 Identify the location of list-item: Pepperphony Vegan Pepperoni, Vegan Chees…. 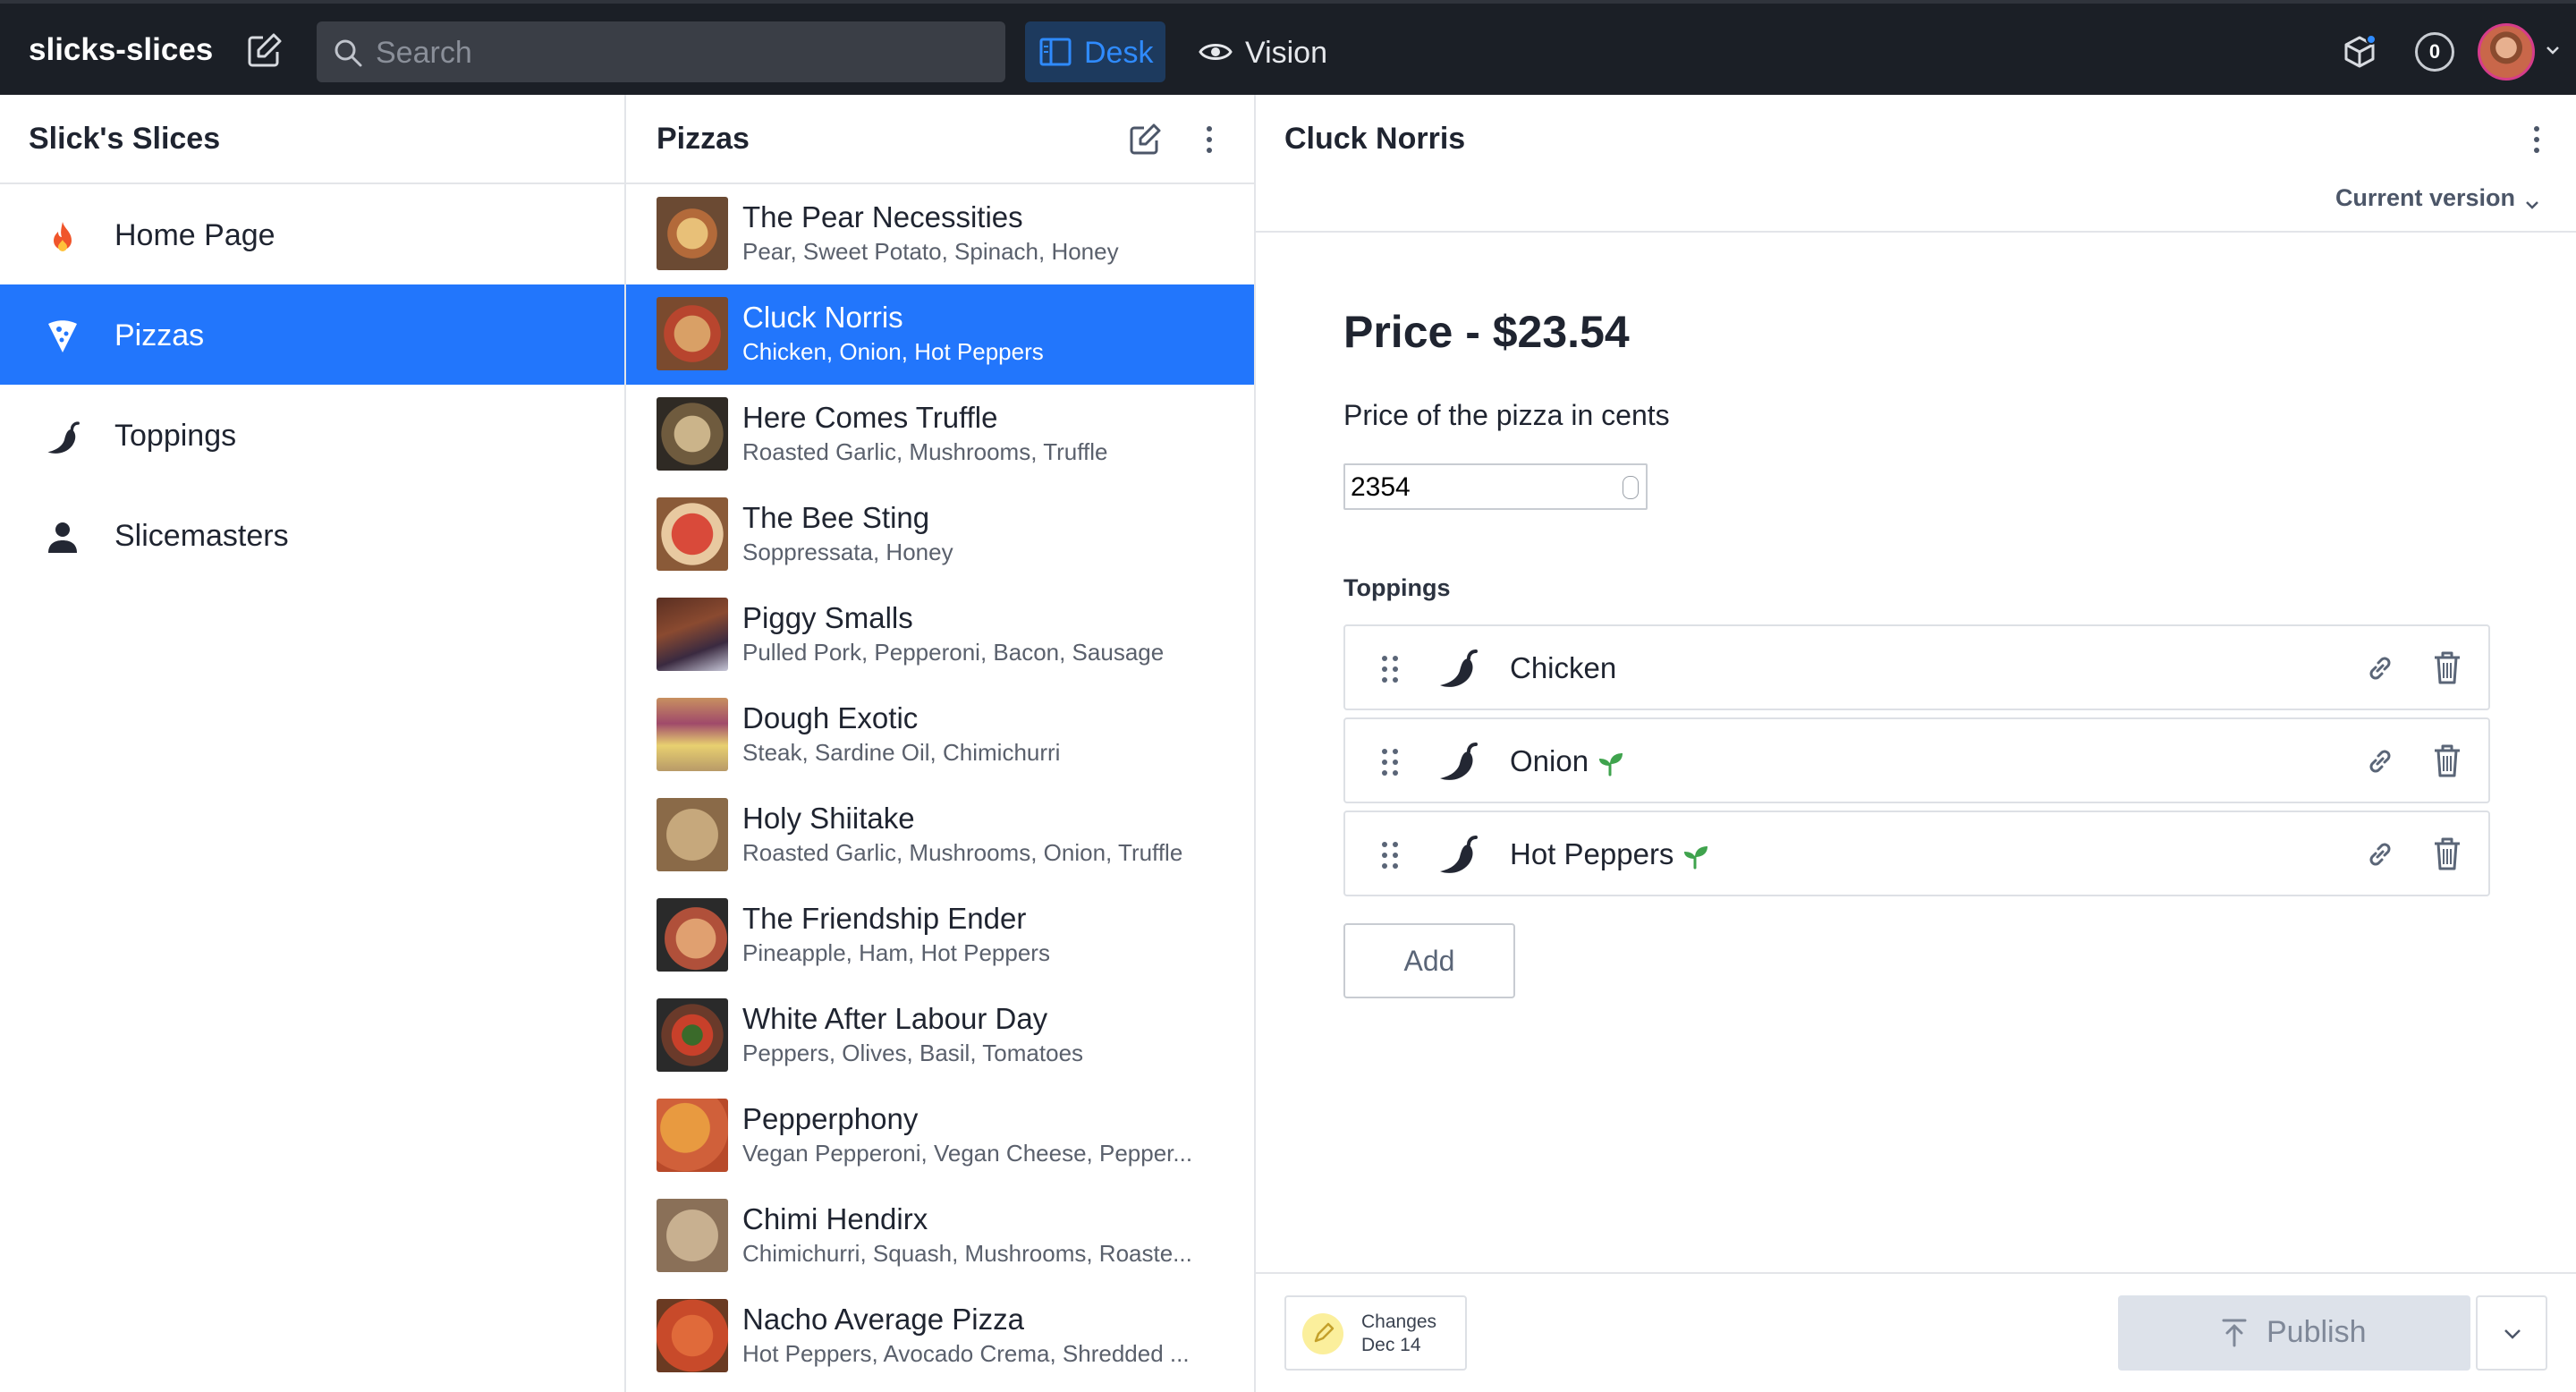
(940, 1136).